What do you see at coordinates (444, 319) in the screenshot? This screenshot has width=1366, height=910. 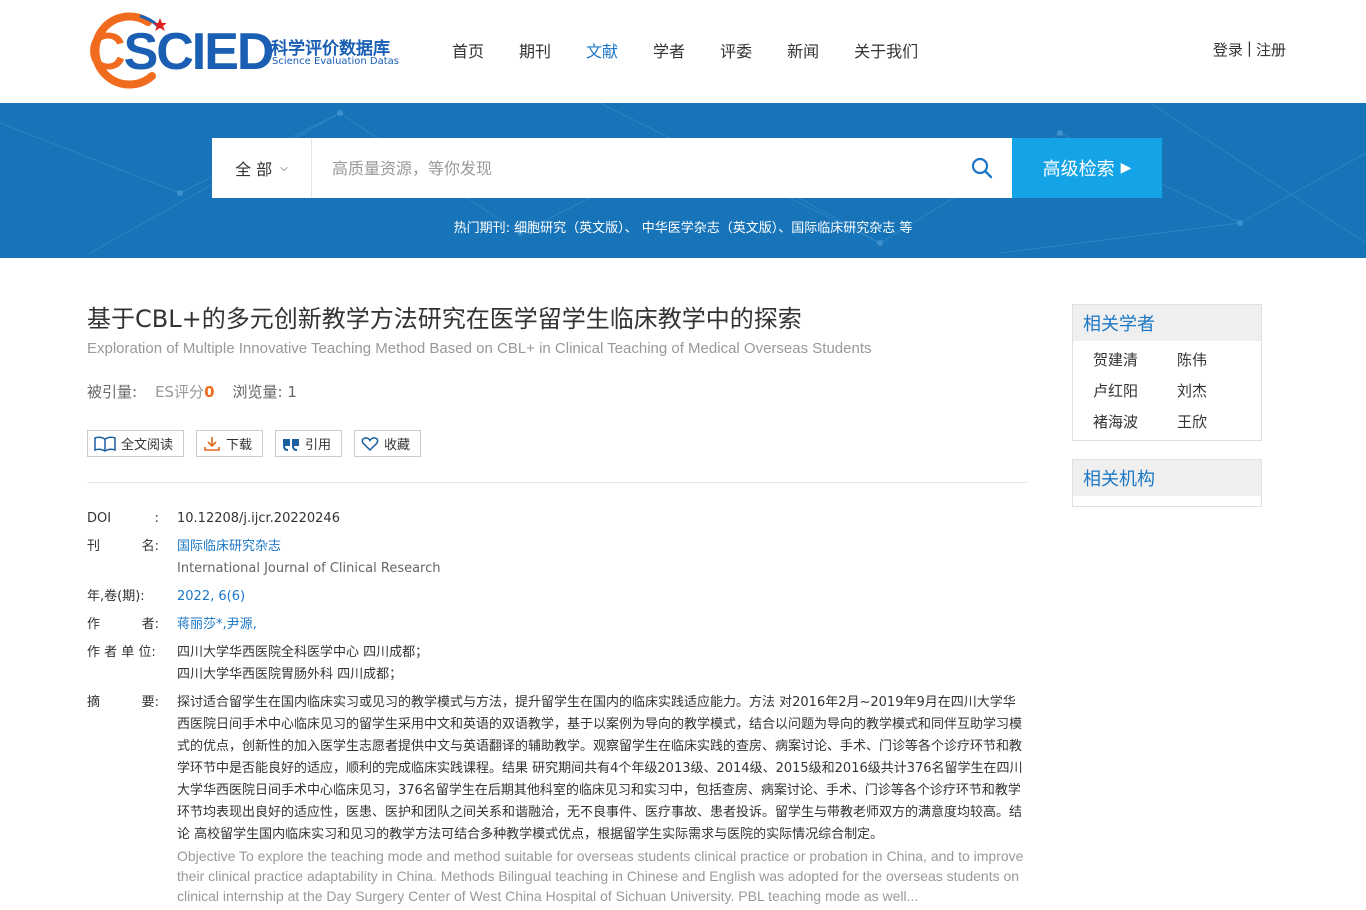 I see `article-title: 基于CBL+的多元创新教学方法研究在医学留学生临床教学中的探索` at bounding box center [444, 319].